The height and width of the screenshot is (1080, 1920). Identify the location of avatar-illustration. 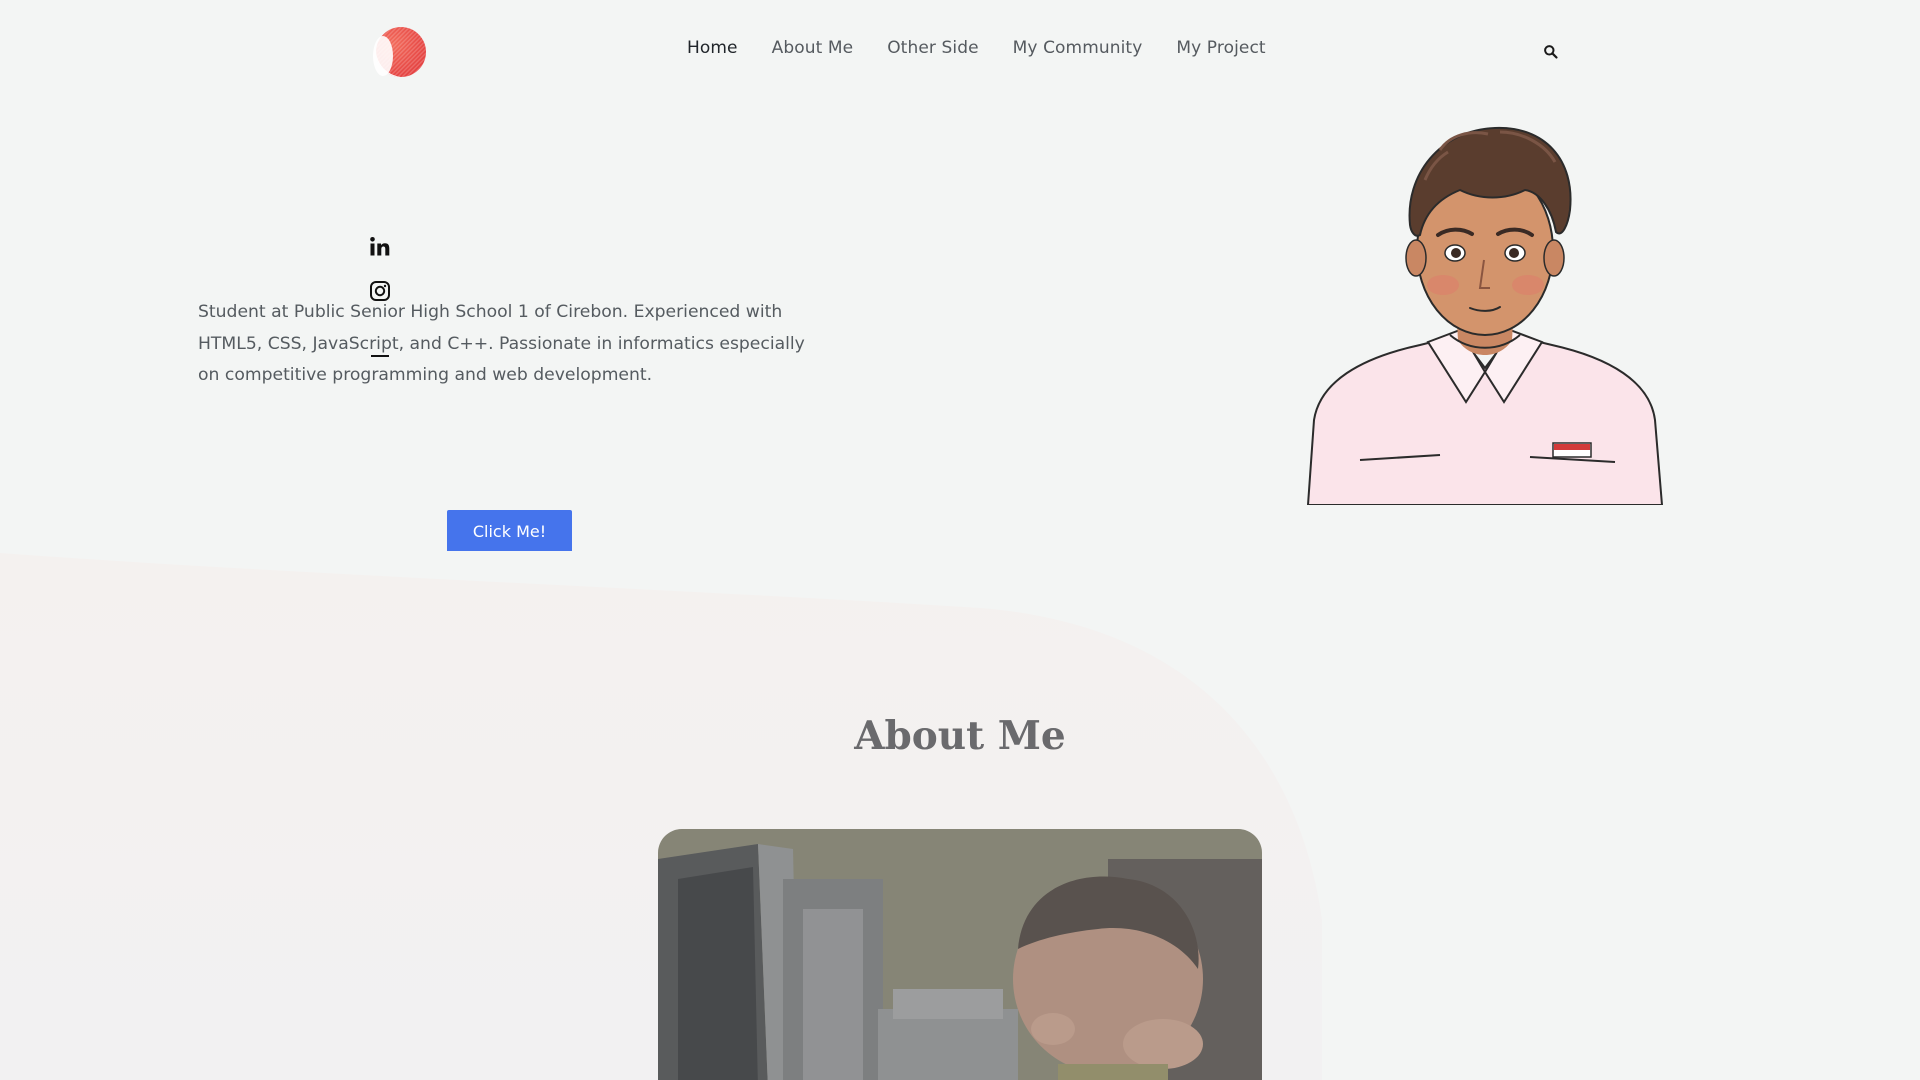
(1485, 315).